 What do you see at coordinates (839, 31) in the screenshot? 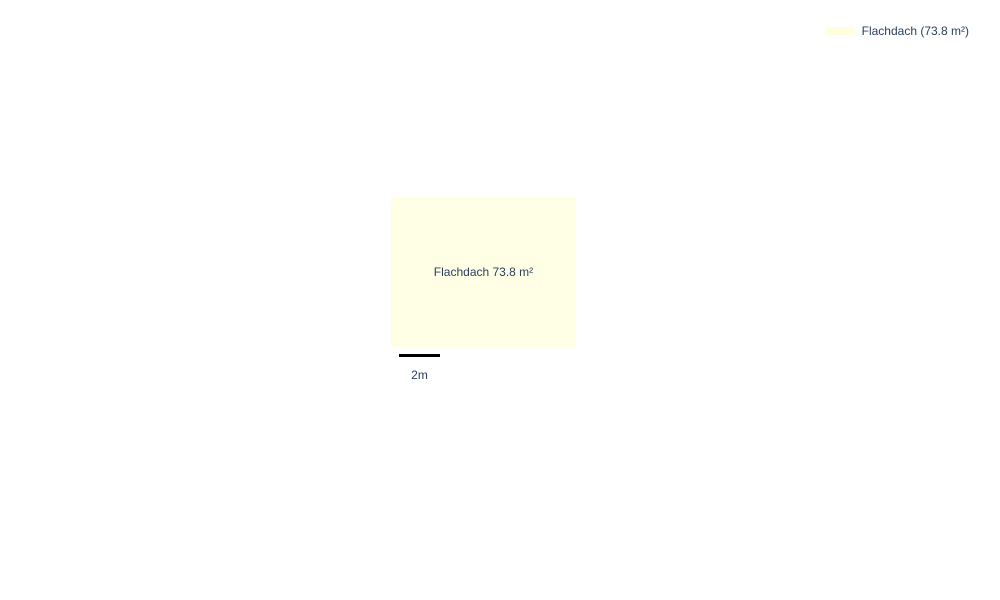
I see `legend-swatch-flachdach` at bounding box center [839, 31].